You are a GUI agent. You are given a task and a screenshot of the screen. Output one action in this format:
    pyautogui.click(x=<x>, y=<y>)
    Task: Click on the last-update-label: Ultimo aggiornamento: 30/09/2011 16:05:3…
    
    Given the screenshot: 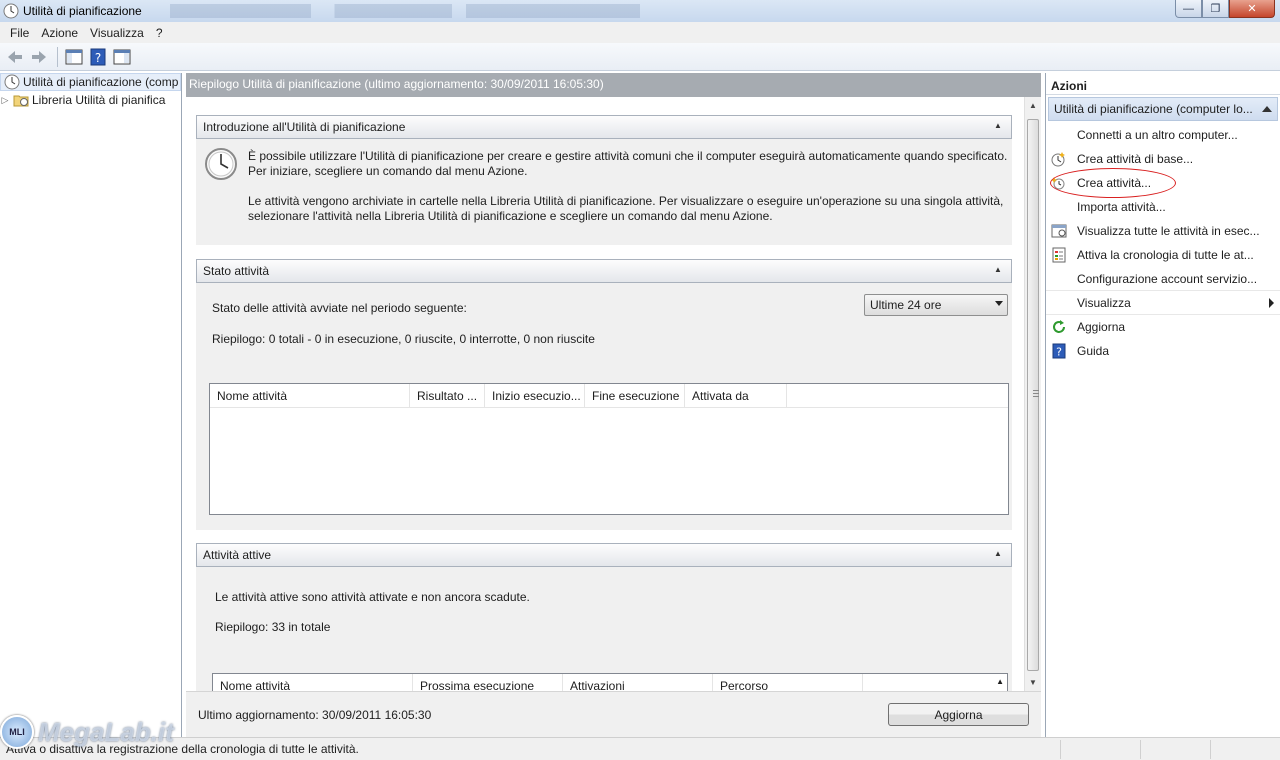 What is the action you would take?
    pyautogui.click(x=315, y=715)
    